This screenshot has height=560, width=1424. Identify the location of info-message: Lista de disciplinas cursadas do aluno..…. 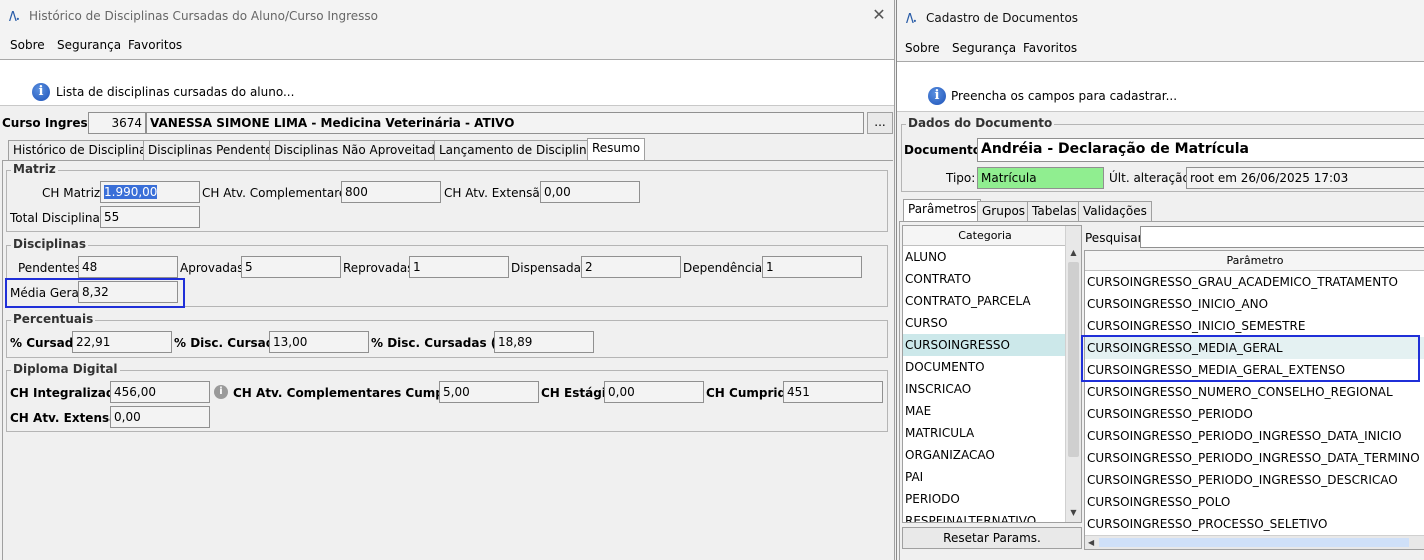
(175, 92).